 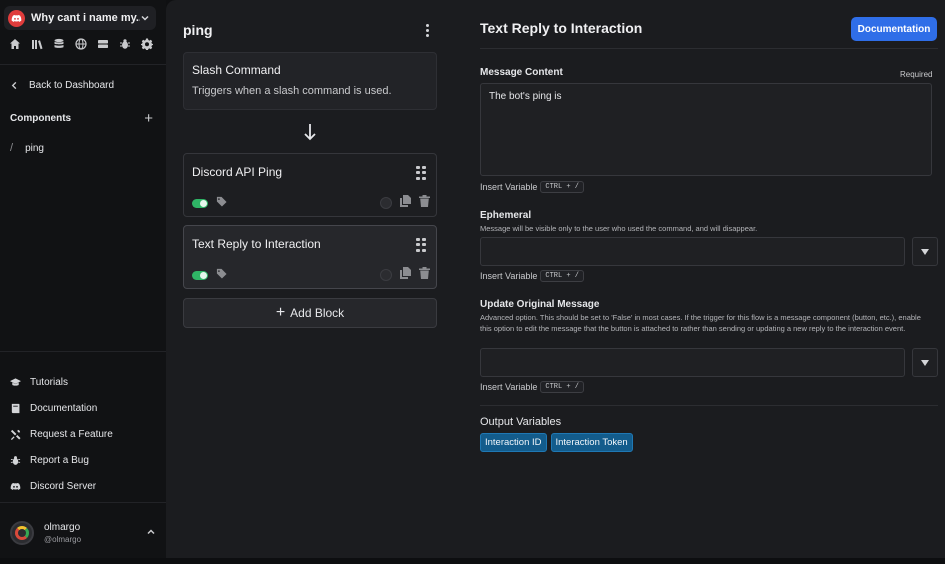 I want to click on database-icon, so click(x=59, y=44).